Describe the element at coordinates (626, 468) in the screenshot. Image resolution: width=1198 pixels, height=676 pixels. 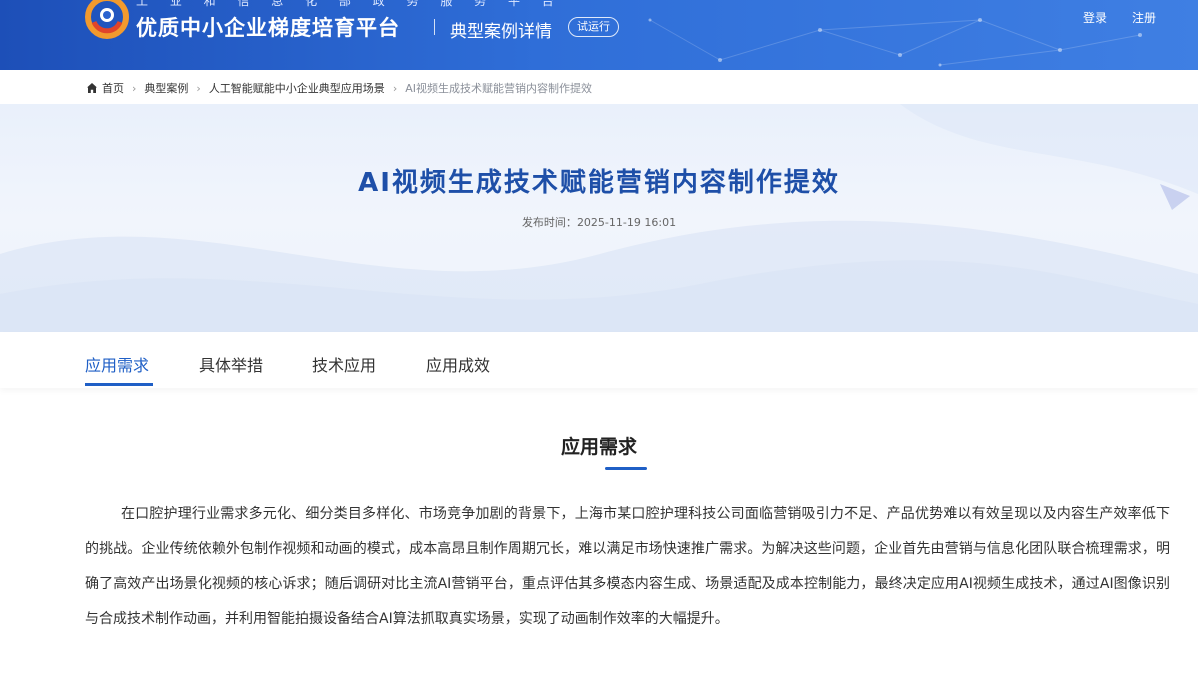
I see `heading-underline` at that location.